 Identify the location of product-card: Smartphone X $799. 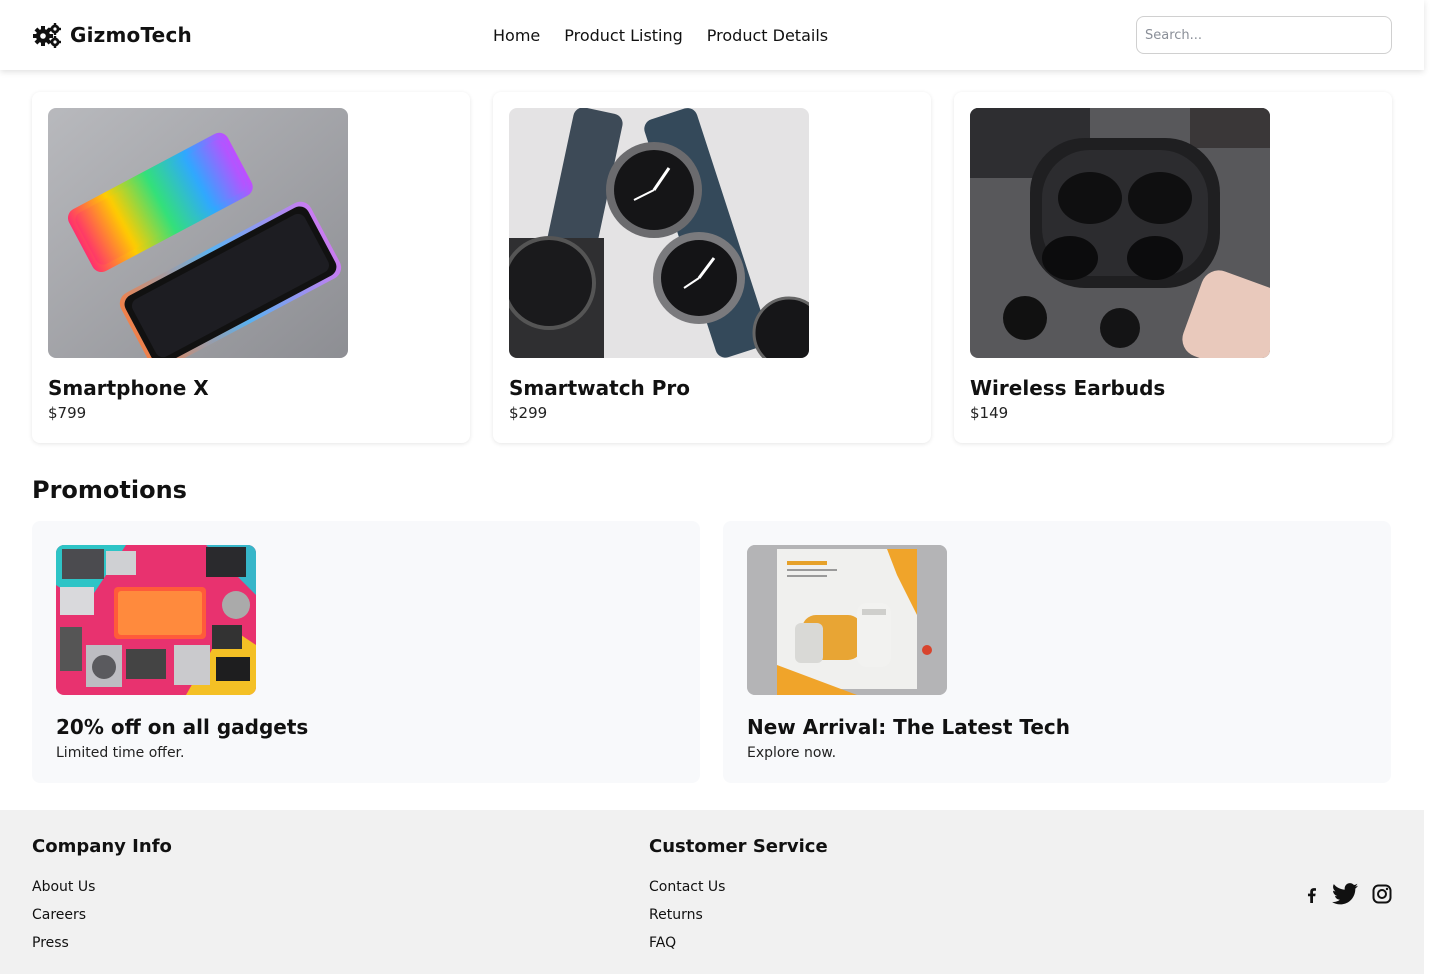
(251, 267).